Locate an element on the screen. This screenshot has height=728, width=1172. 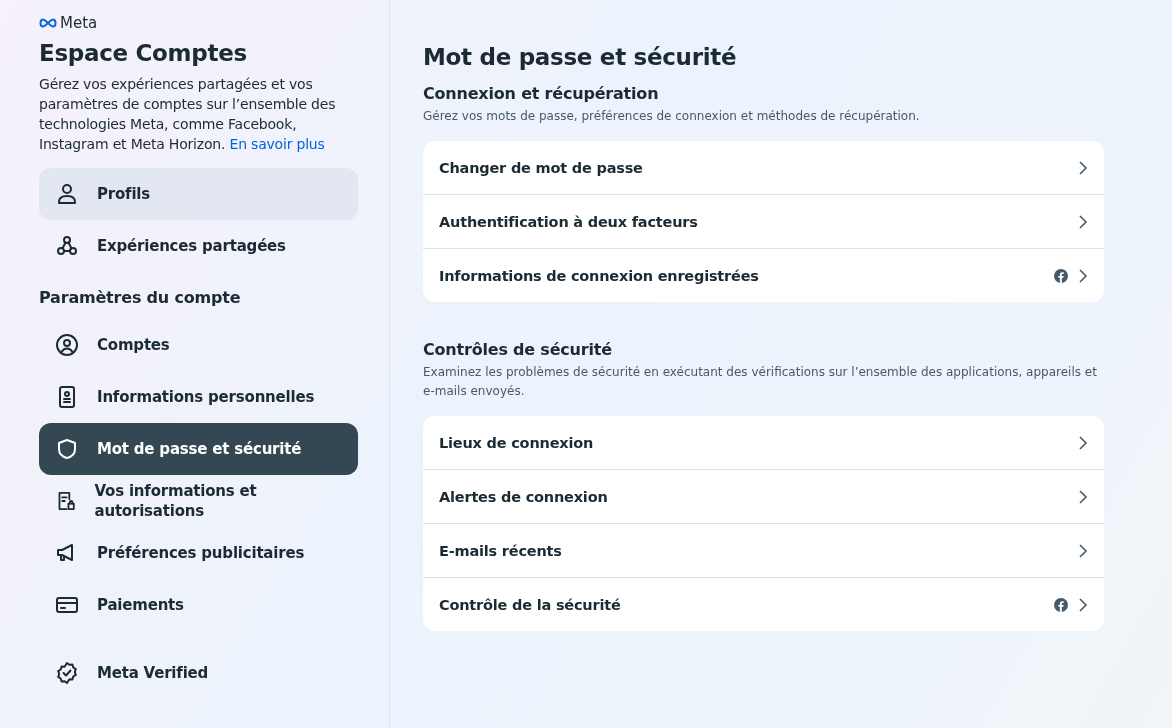
description-text: Gérez vos expériences partagées et vos paramètres de comptes sur l’ensemble des technologies Meta, comme Facebook, Instagram et Meta Horizon. En savoir plus is located at coordinates (188, 114).